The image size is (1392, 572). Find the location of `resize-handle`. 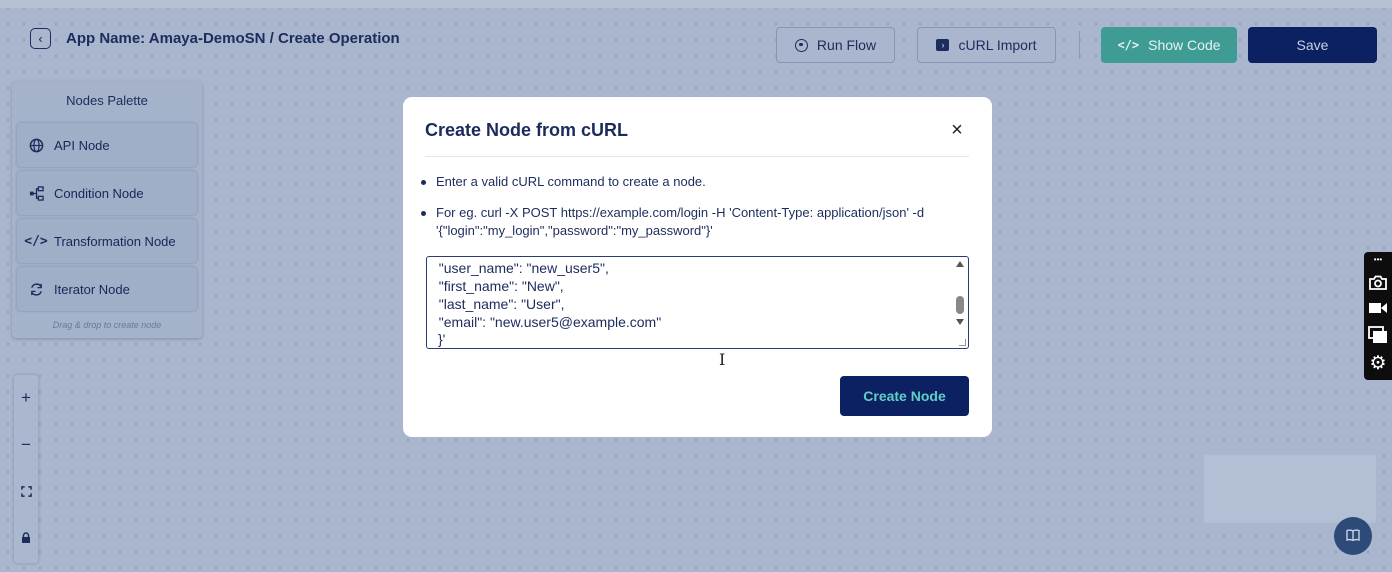

resize-handle is located at coordinates (962, 342).